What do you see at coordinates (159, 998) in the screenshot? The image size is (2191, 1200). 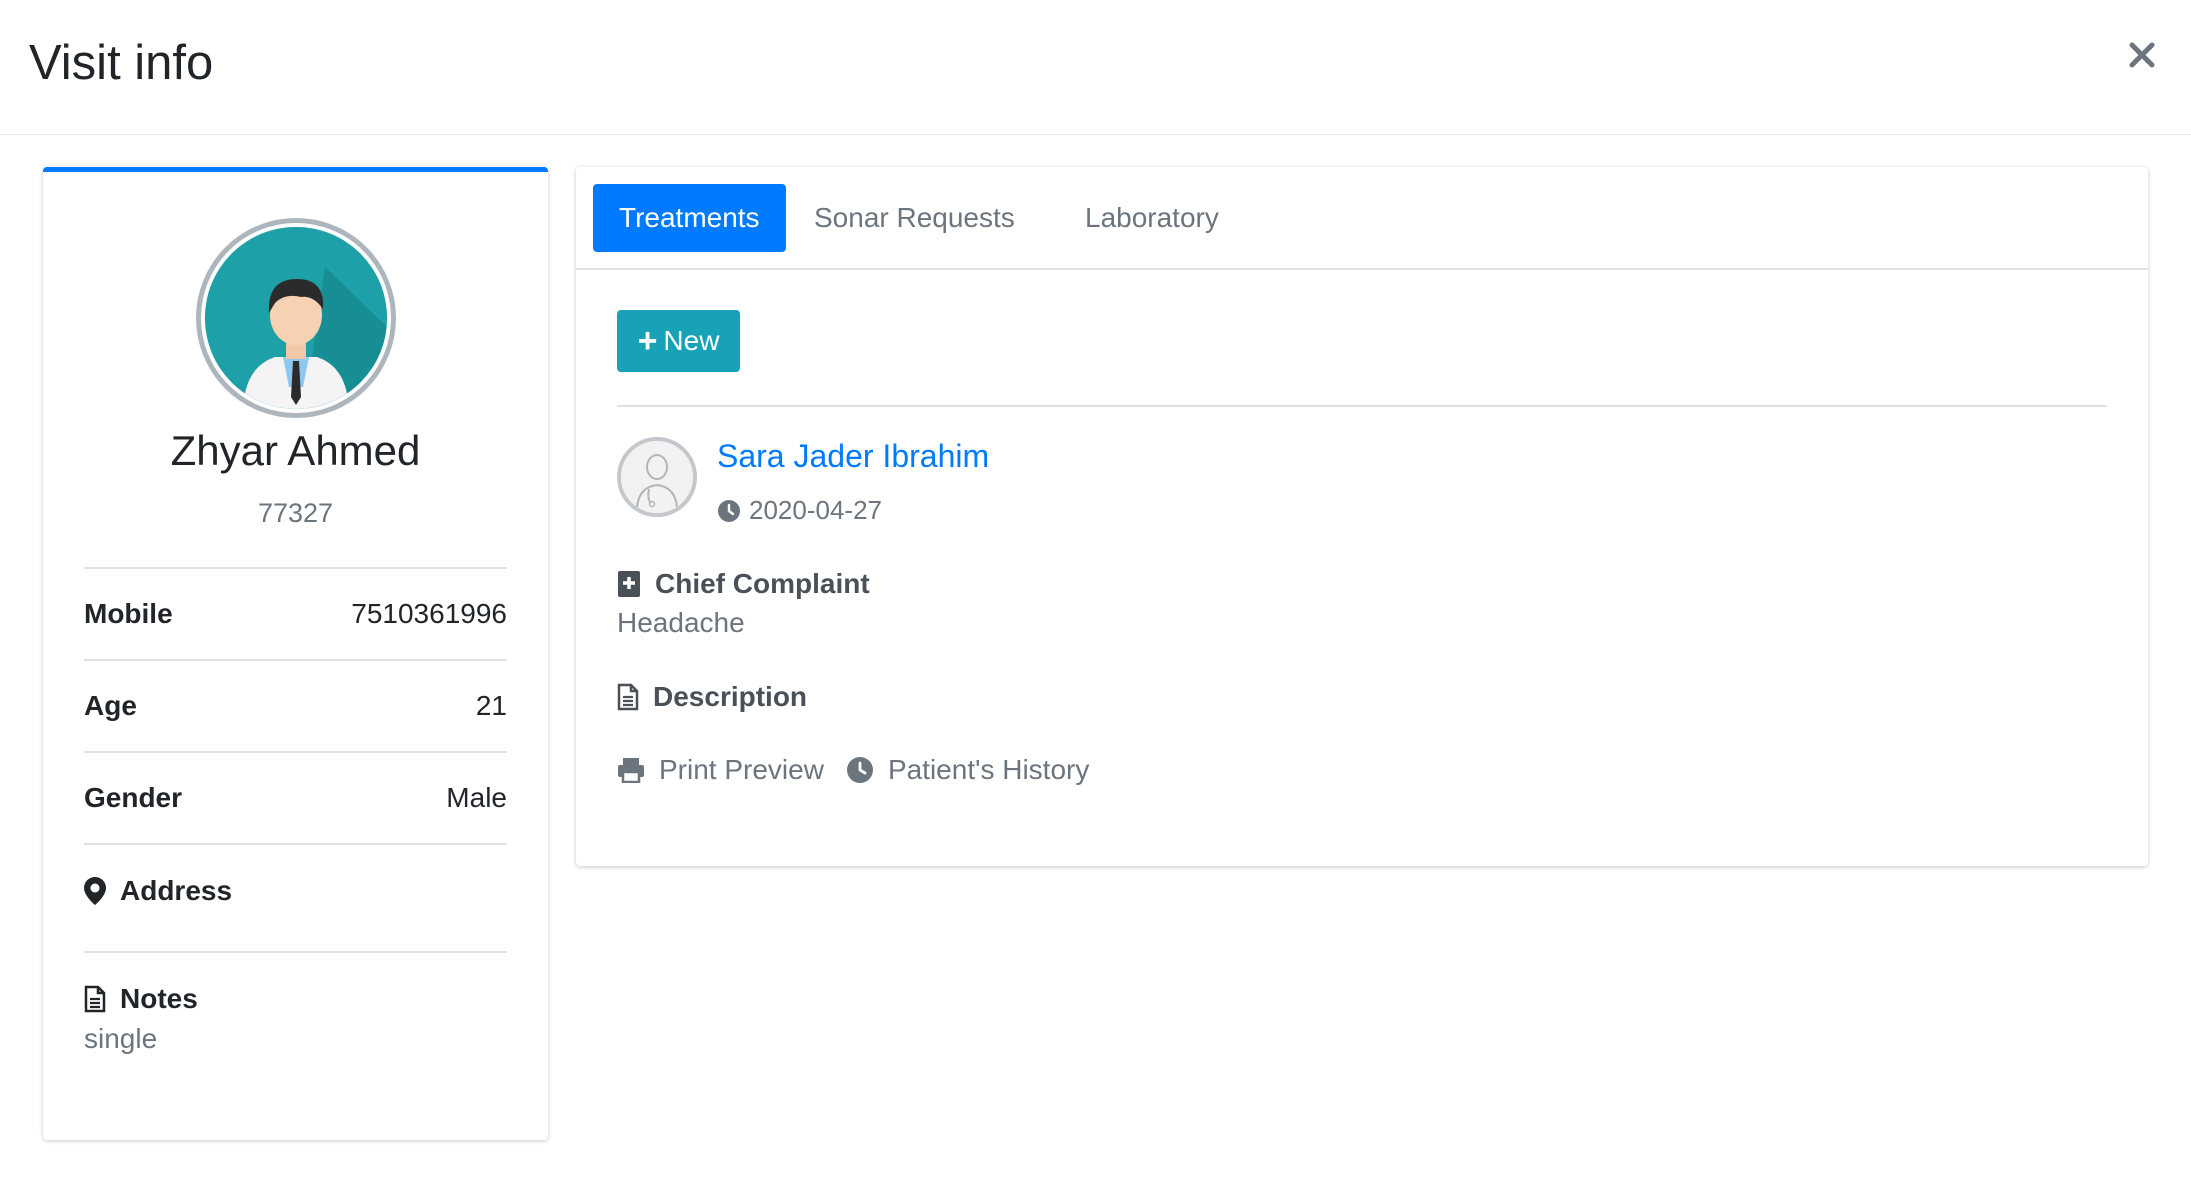 I see `notes-label: Notes` at bounding box center [159, 998].